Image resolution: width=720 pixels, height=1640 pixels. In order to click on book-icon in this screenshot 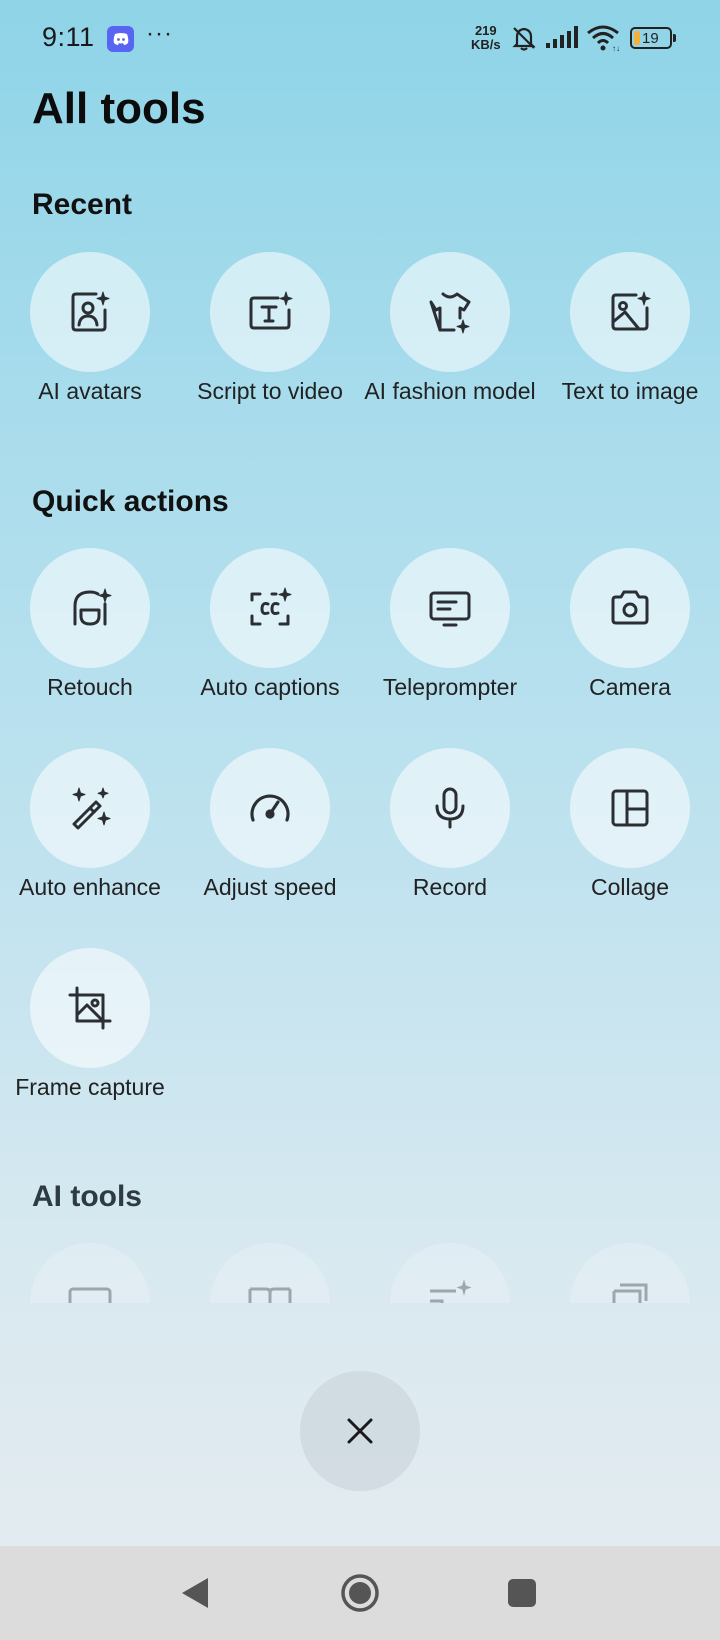, I will do `click(270, 1295)`.